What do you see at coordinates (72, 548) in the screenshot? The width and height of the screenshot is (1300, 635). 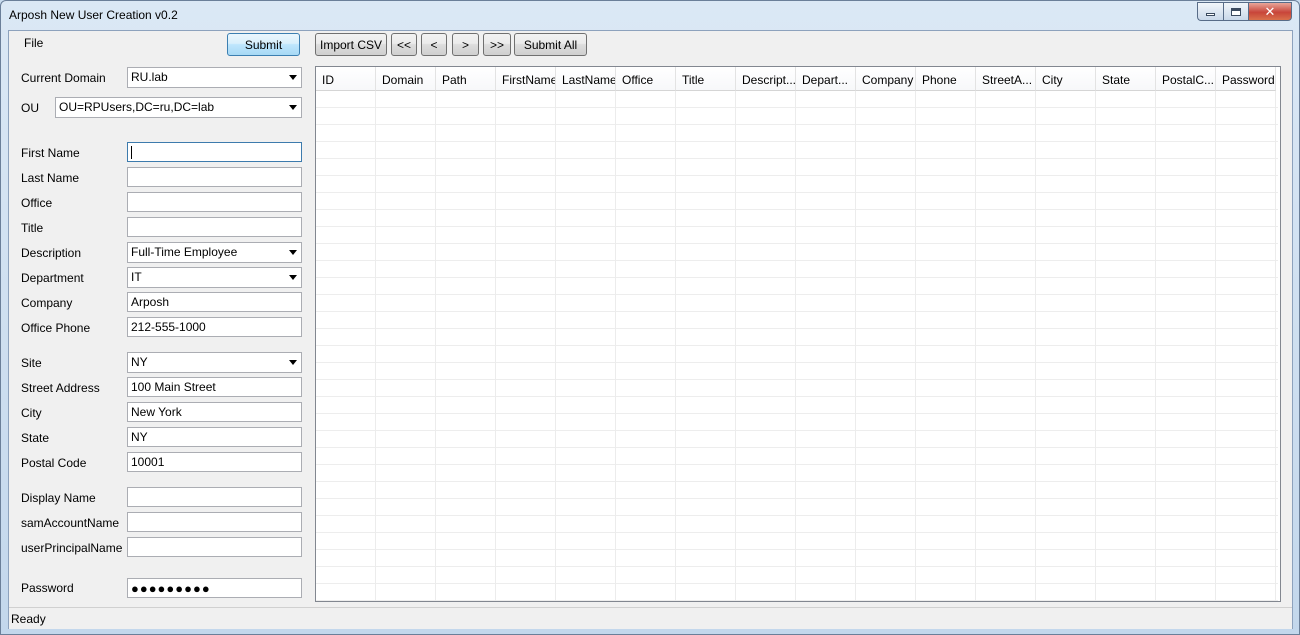 I see `user-principal-name-label: userPrincipalName` at bounding box center [72, 548].